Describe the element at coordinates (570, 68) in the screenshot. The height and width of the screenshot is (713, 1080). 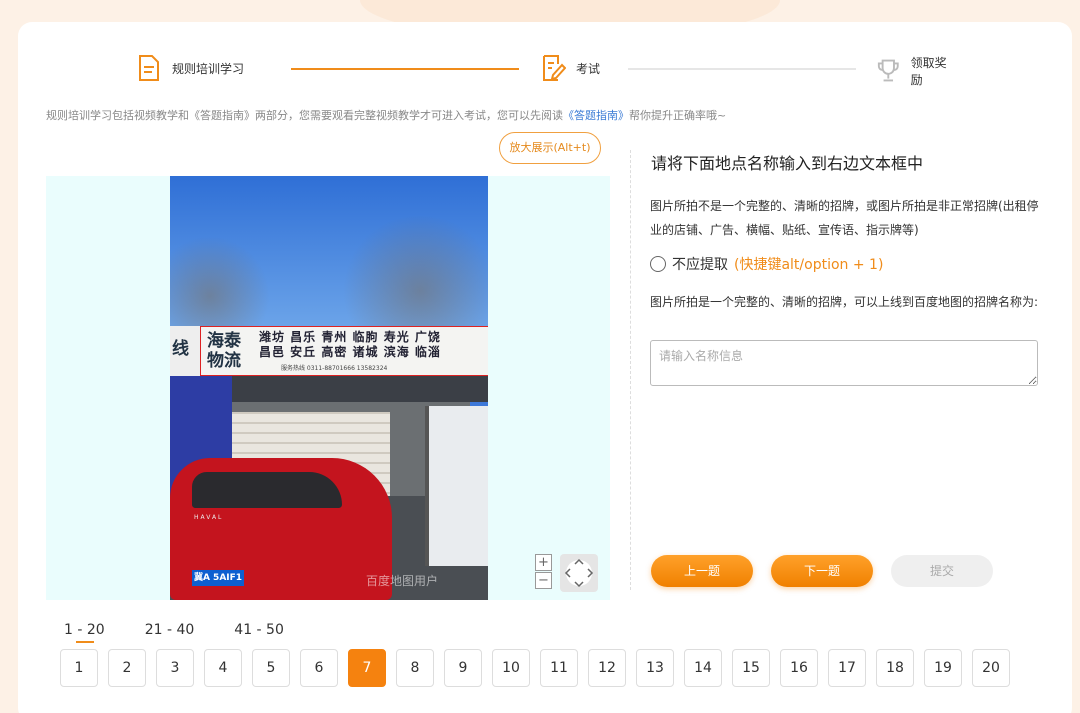
I see `step-exam: 考试` at that location.